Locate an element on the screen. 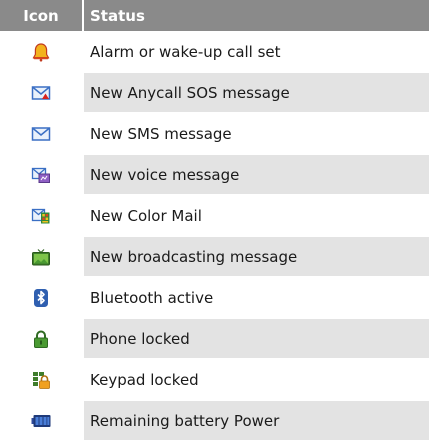 The image size is (429, 442). voice-message-envelope-icon is located at coordinates (41, 175).